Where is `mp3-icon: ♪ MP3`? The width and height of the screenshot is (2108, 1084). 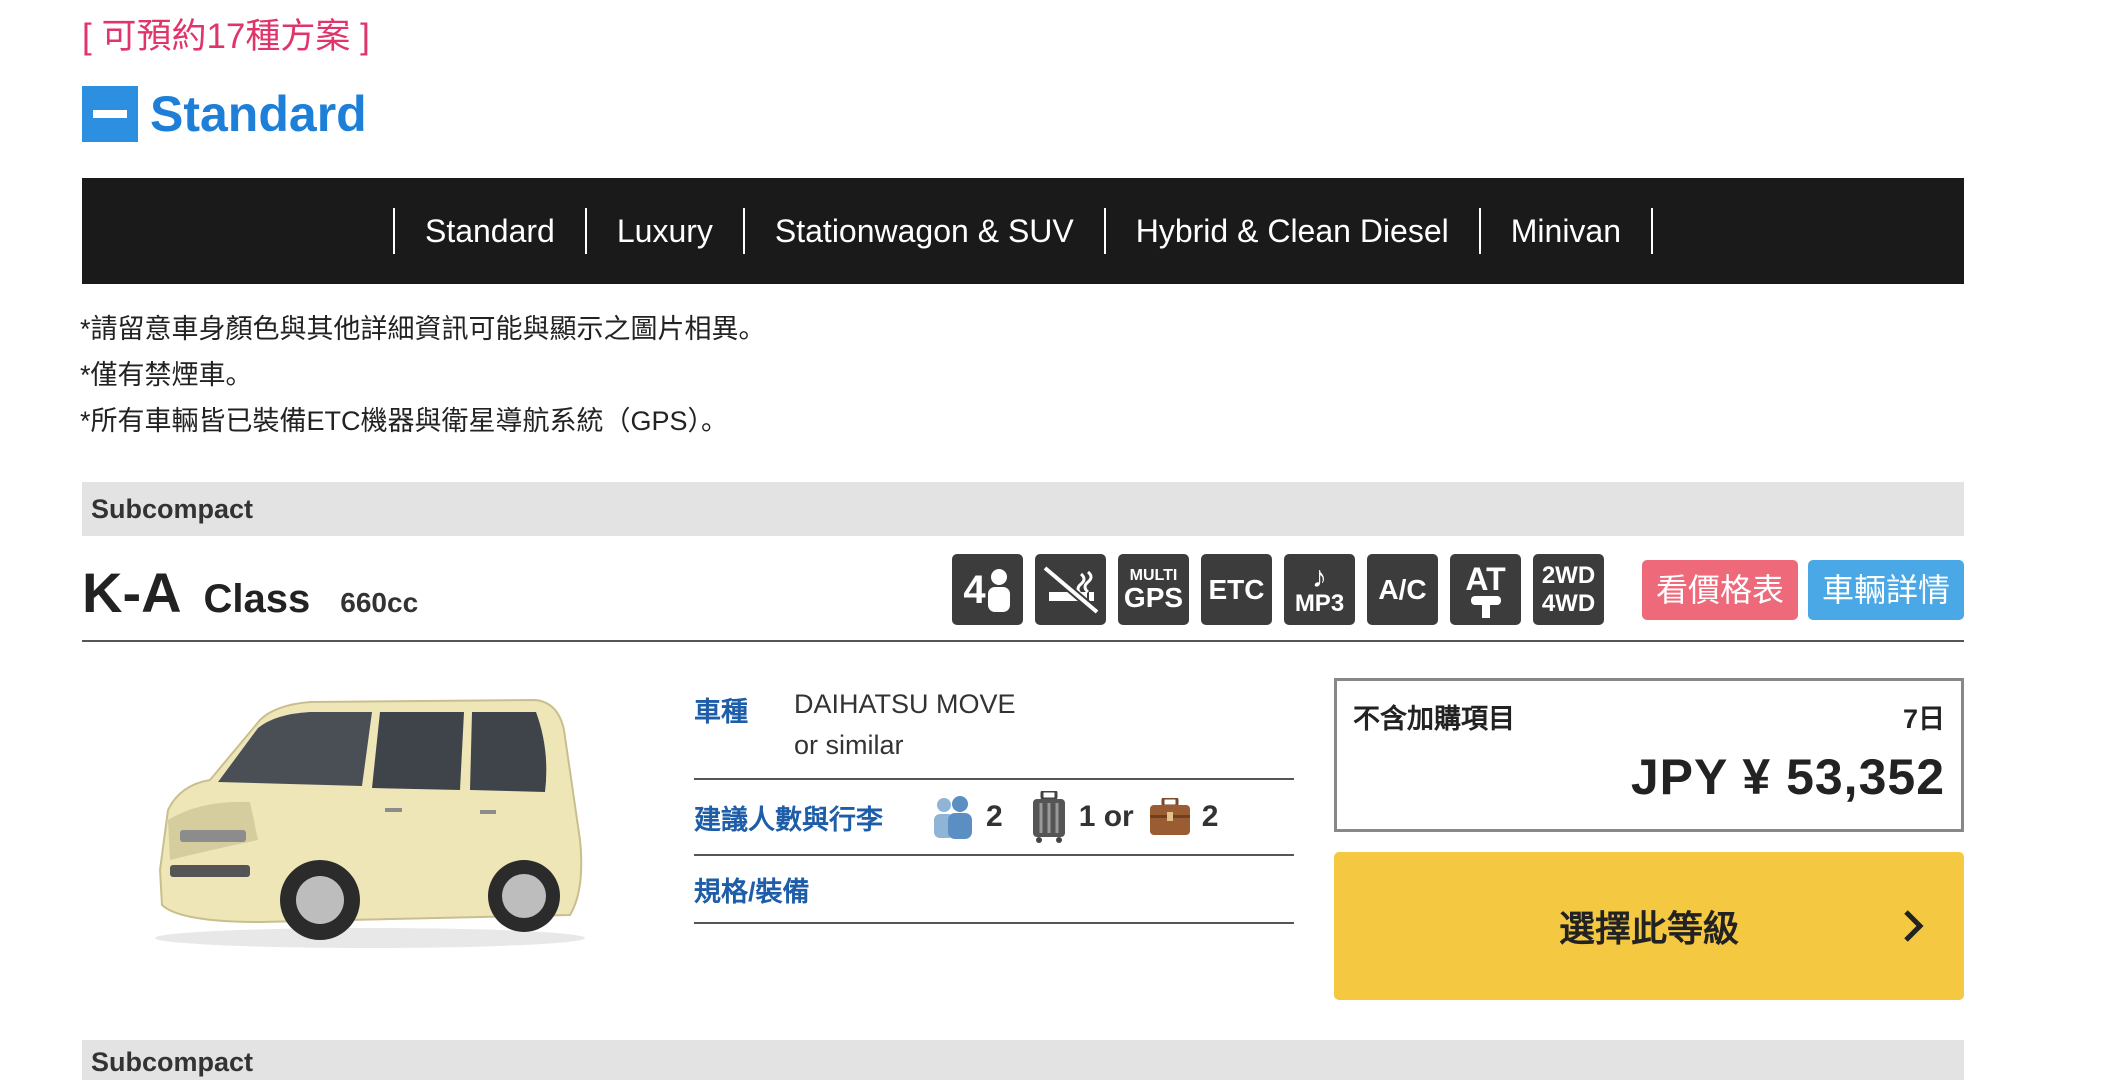 mp3-icon: ♪ MP3 is located at coordinates (1319, 589).